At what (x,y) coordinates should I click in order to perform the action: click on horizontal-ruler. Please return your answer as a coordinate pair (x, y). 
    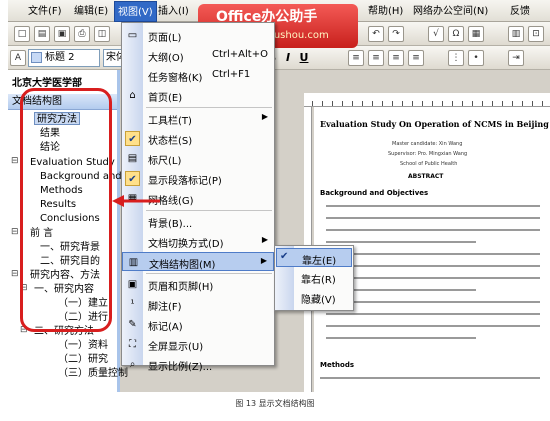
    Looking at the image, I should click on (427, 100).